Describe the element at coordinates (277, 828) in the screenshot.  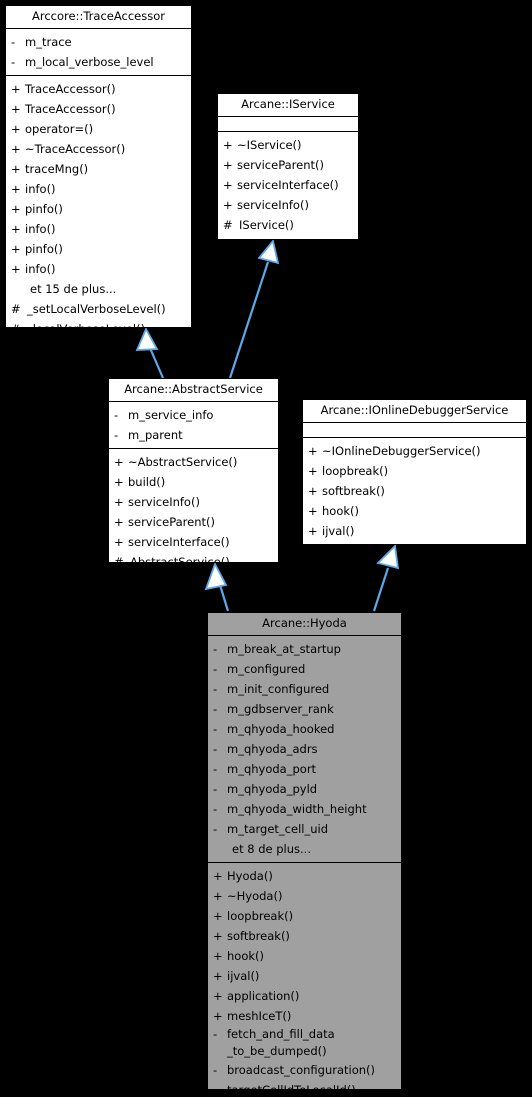
I see `member-label: m_target_cell_uid` at that location.